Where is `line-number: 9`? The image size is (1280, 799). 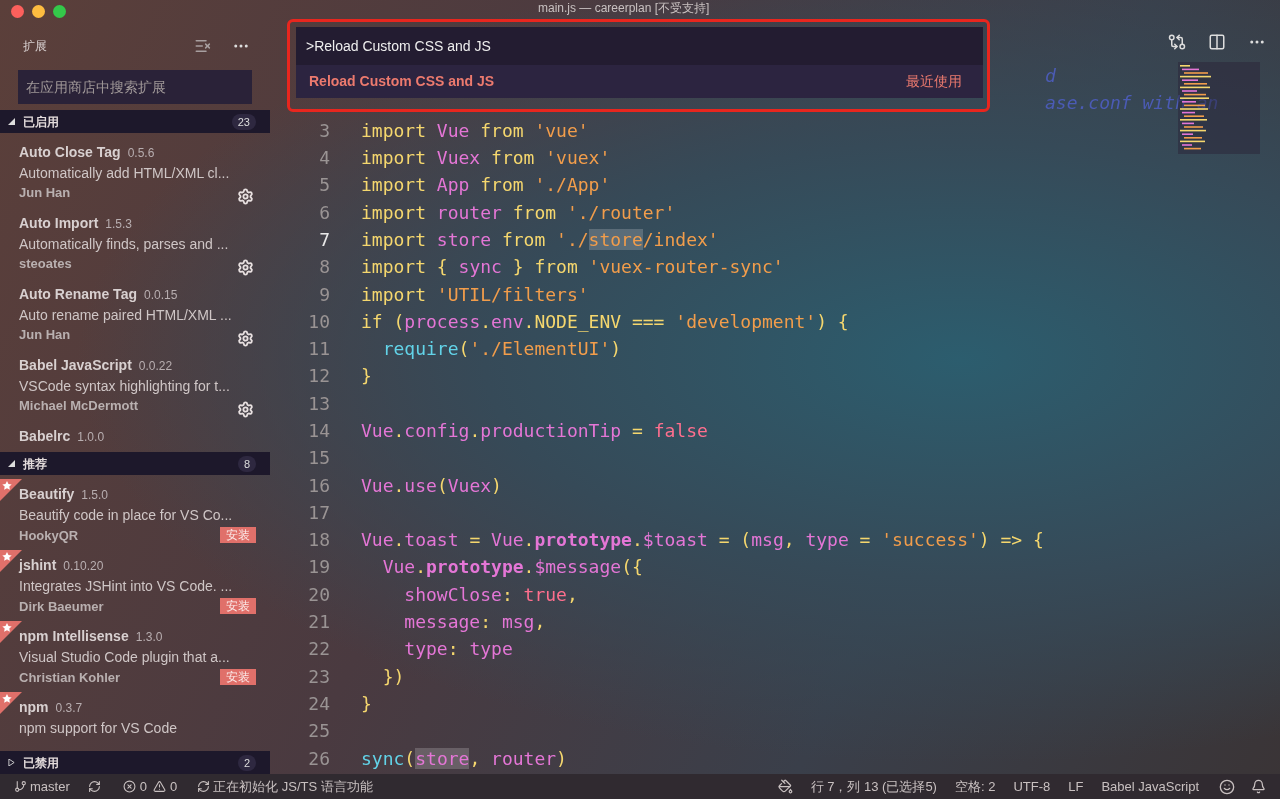 line-number: 9 is located at coordinates (324, 294).